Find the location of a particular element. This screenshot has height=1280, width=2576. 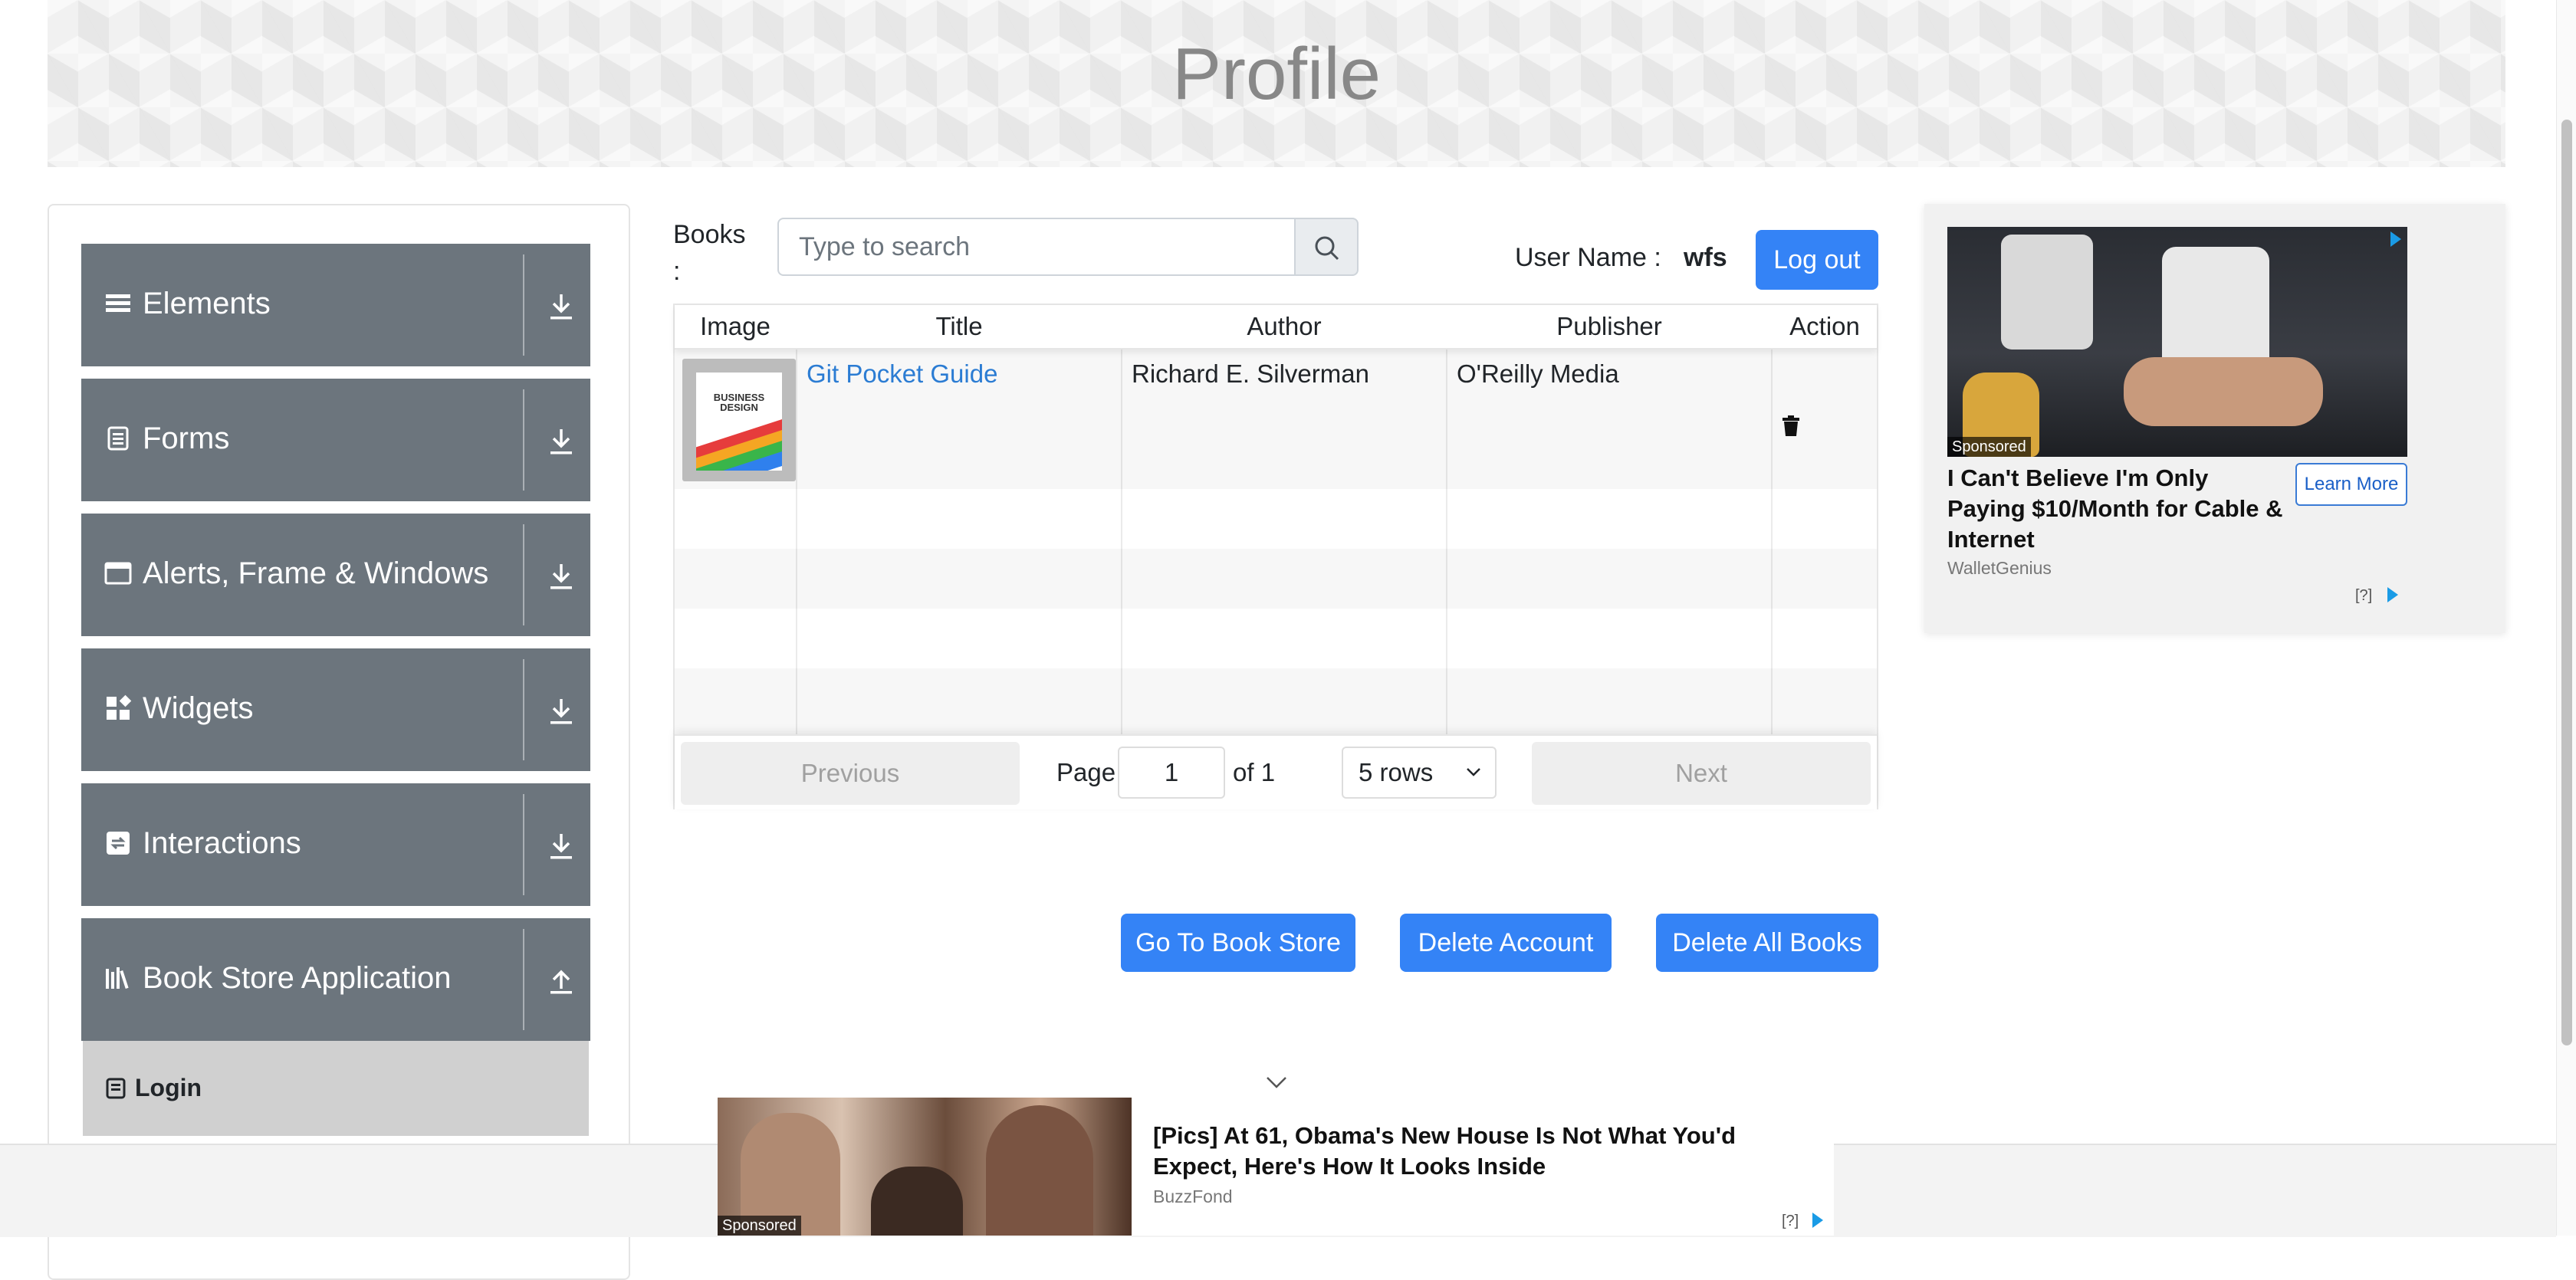

search-input: Type to search is located at coordinates (1037, 247).